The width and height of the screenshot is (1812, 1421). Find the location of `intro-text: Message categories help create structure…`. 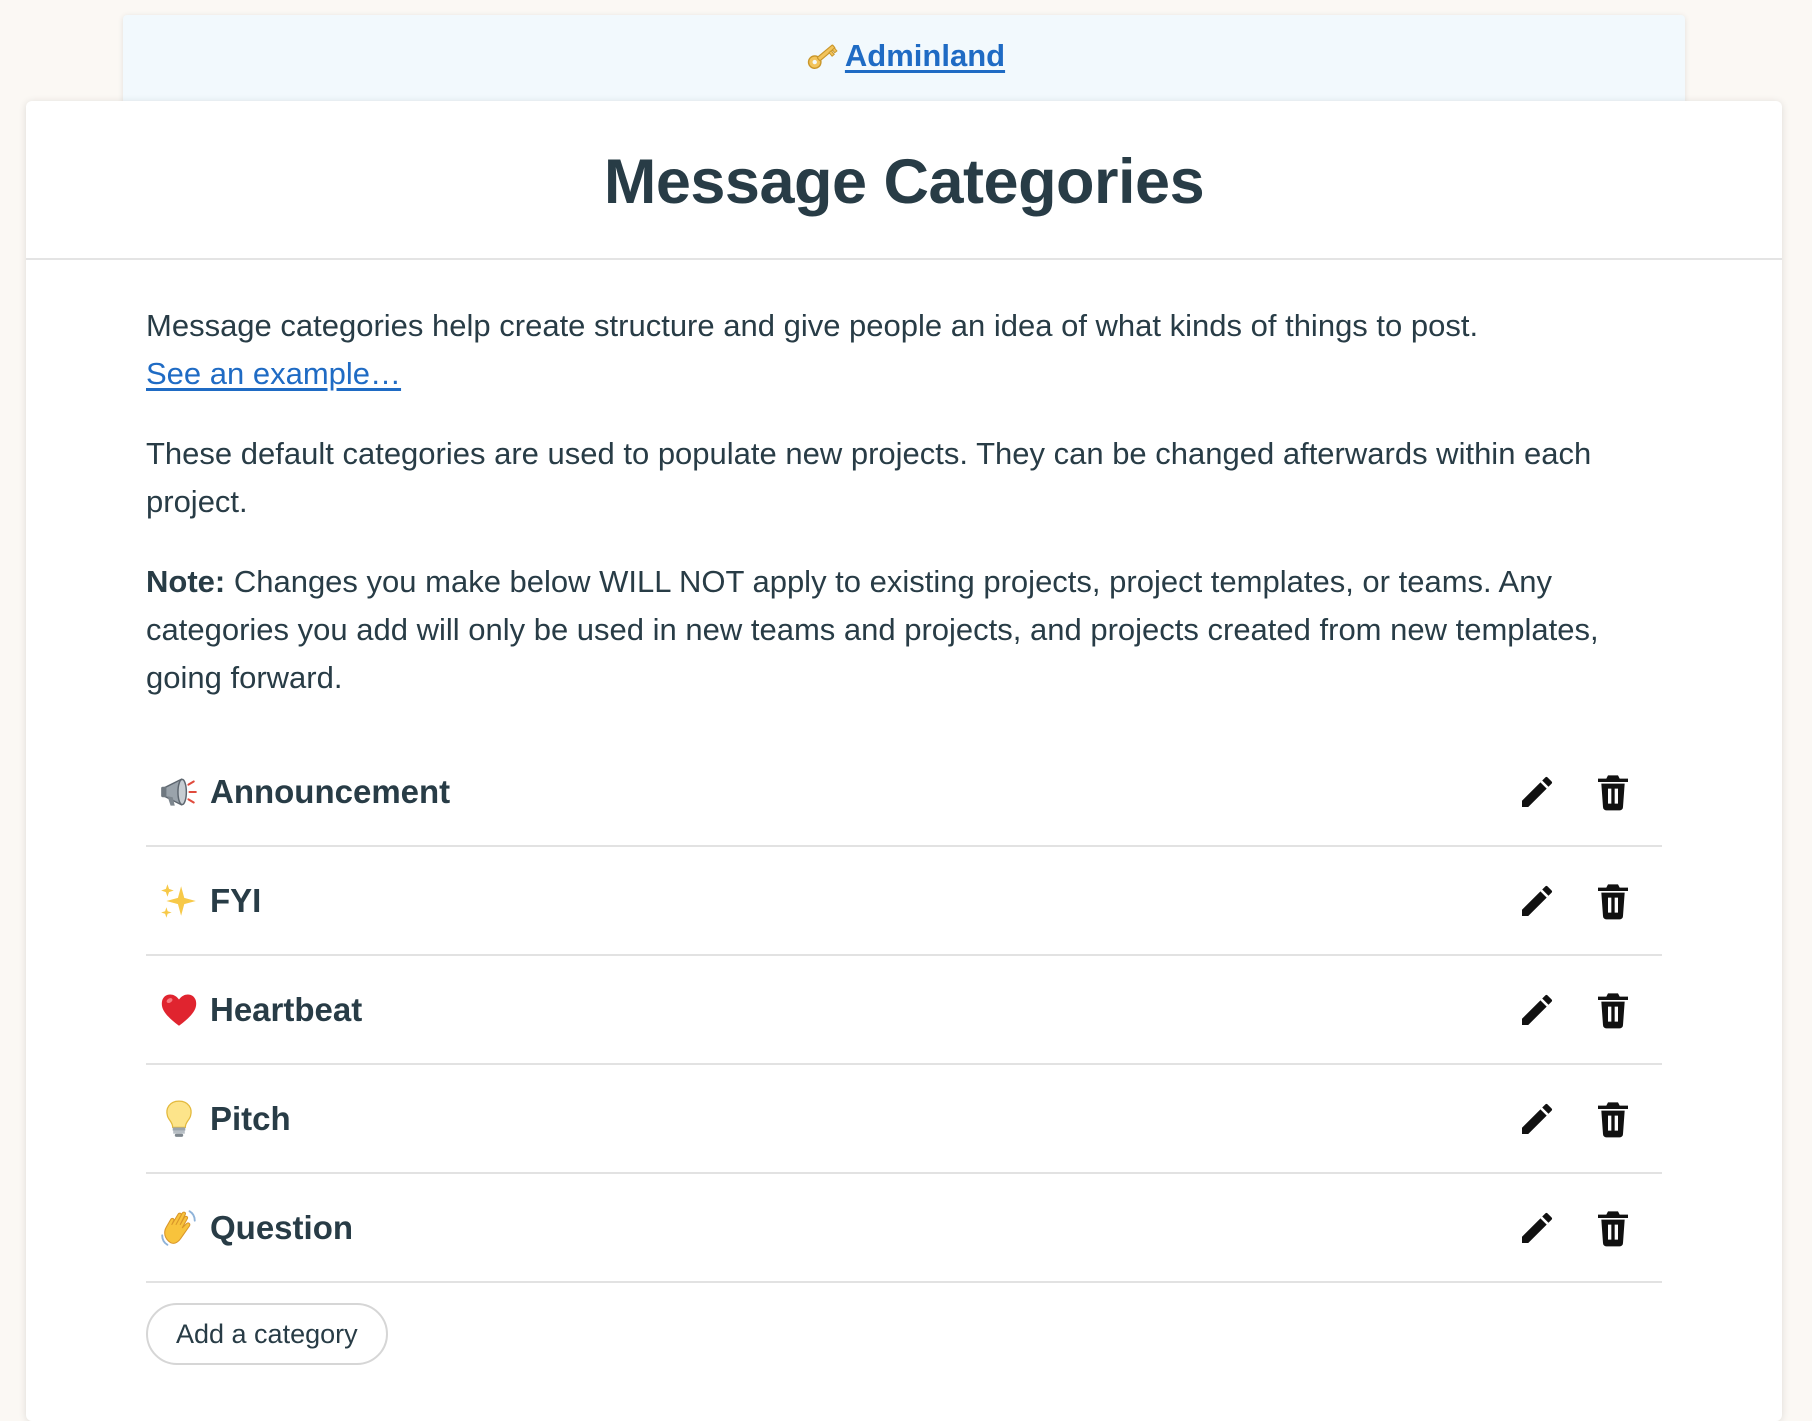

intro-text: Message categories help create structure… is located at coordinates (812, 325).